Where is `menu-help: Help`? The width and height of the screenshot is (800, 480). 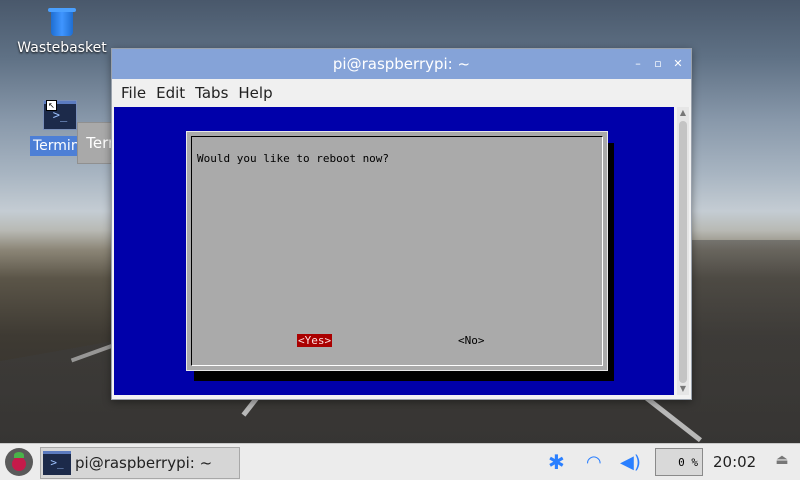
menu-help: Help is located at coordinates (255, 93).